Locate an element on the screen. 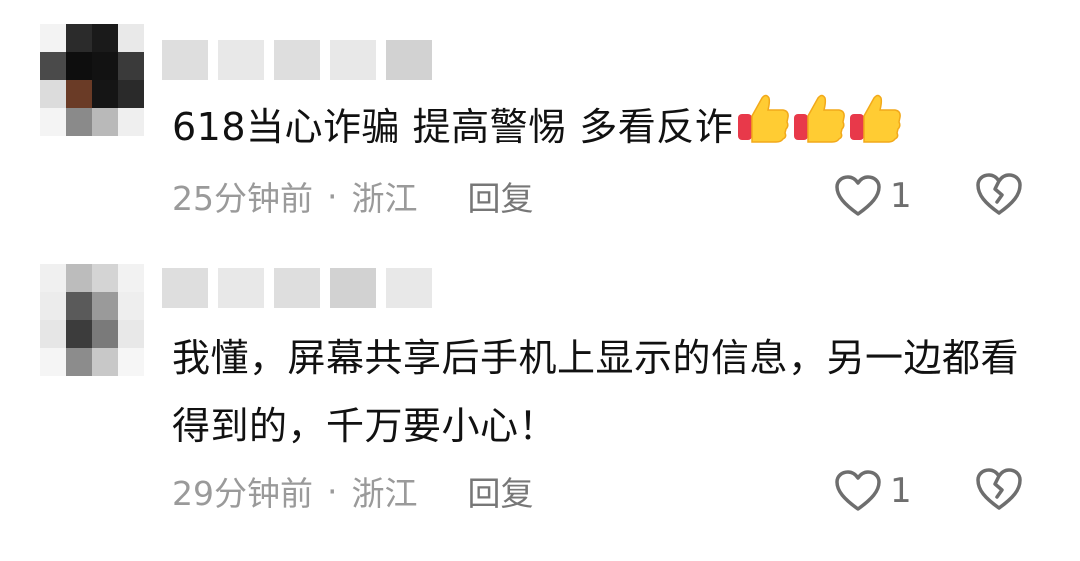  comment-meta: 29分钟前 · 浙江 回复 is located at coordinates (353, 491).